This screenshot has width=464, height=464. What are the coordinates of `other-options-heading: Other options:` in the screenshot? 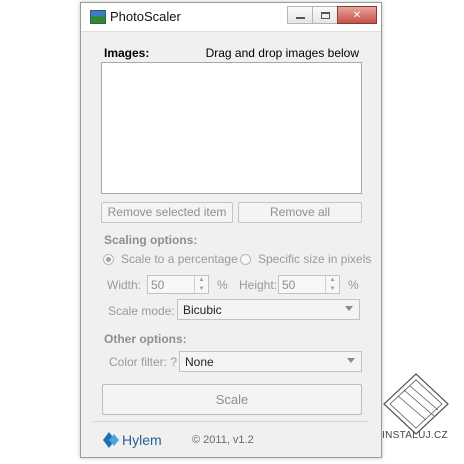 It's located at (145, 339).